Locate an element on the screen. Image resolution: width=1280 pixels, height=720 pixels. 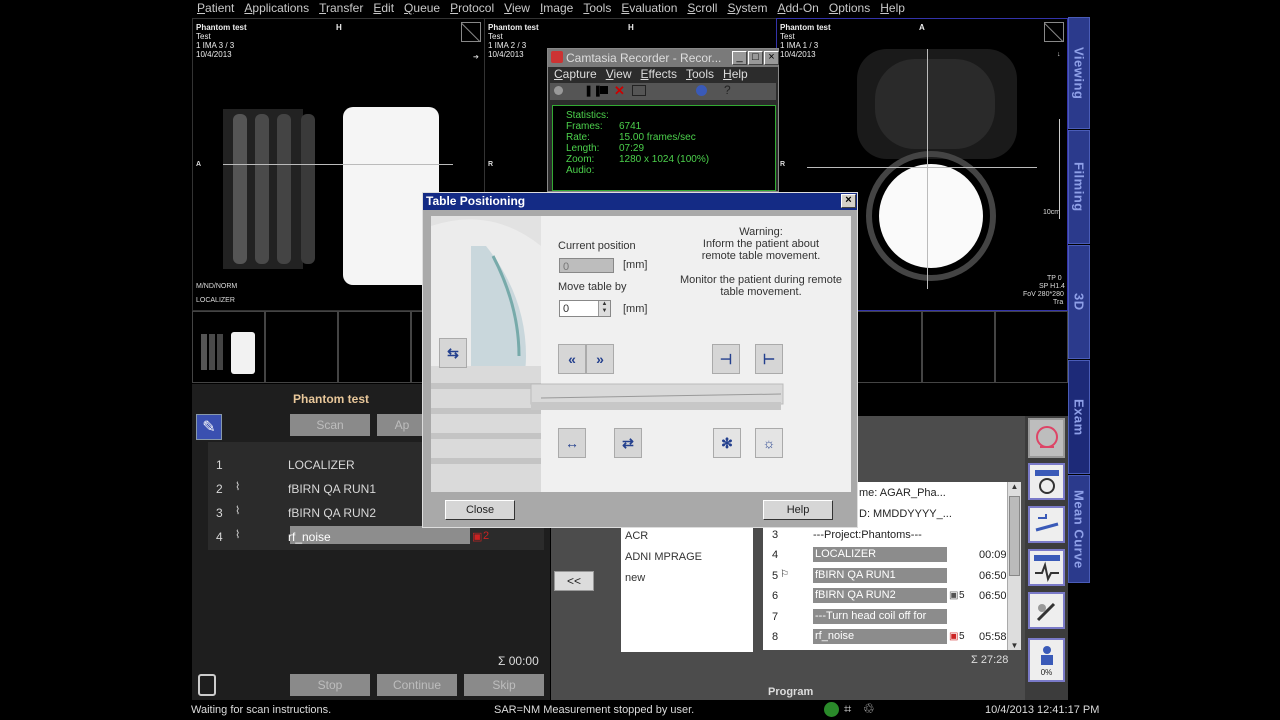
close-button: × is located at coordinates (771, 58).